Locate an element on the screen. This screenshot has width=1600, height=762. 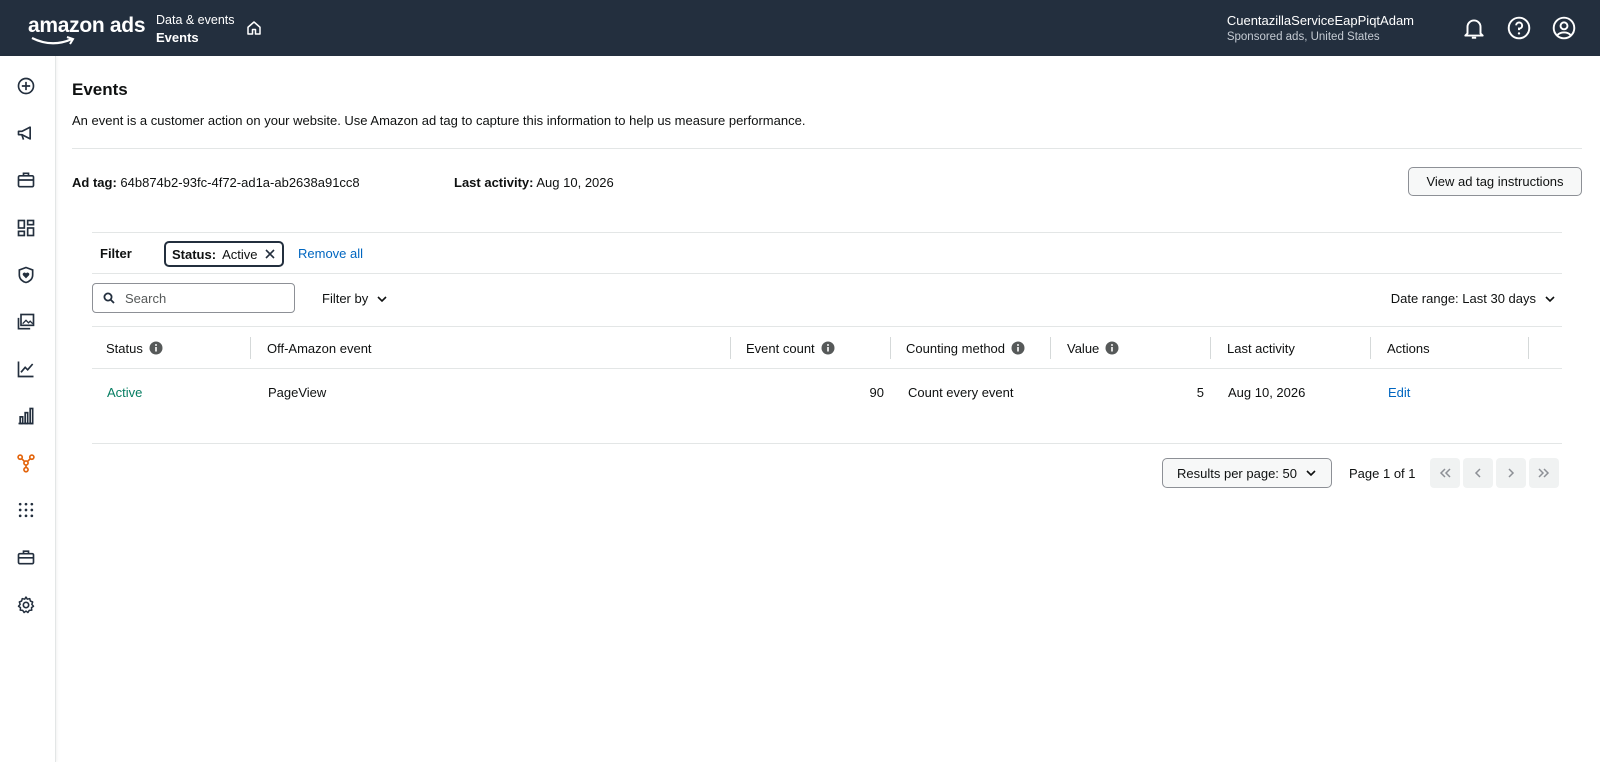
user-profile-icon is located at coordinates (1564, 28).